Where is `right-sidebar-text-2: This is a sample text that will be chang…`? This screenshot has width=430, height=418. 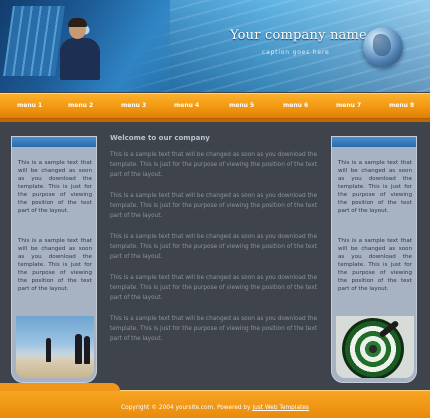
right-sidebar-text-2: This is a sample text that will be chang… is located at coordinates (375, 265).